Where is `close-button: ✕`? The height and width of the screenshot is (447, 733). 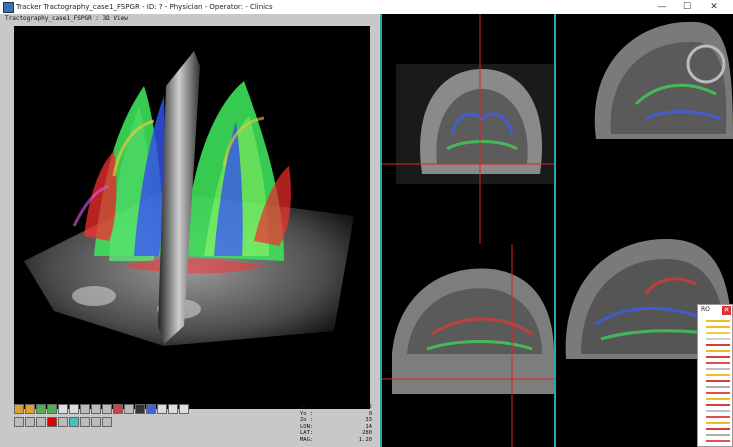 close-button: ✕ is located at coordinates (714, 7).